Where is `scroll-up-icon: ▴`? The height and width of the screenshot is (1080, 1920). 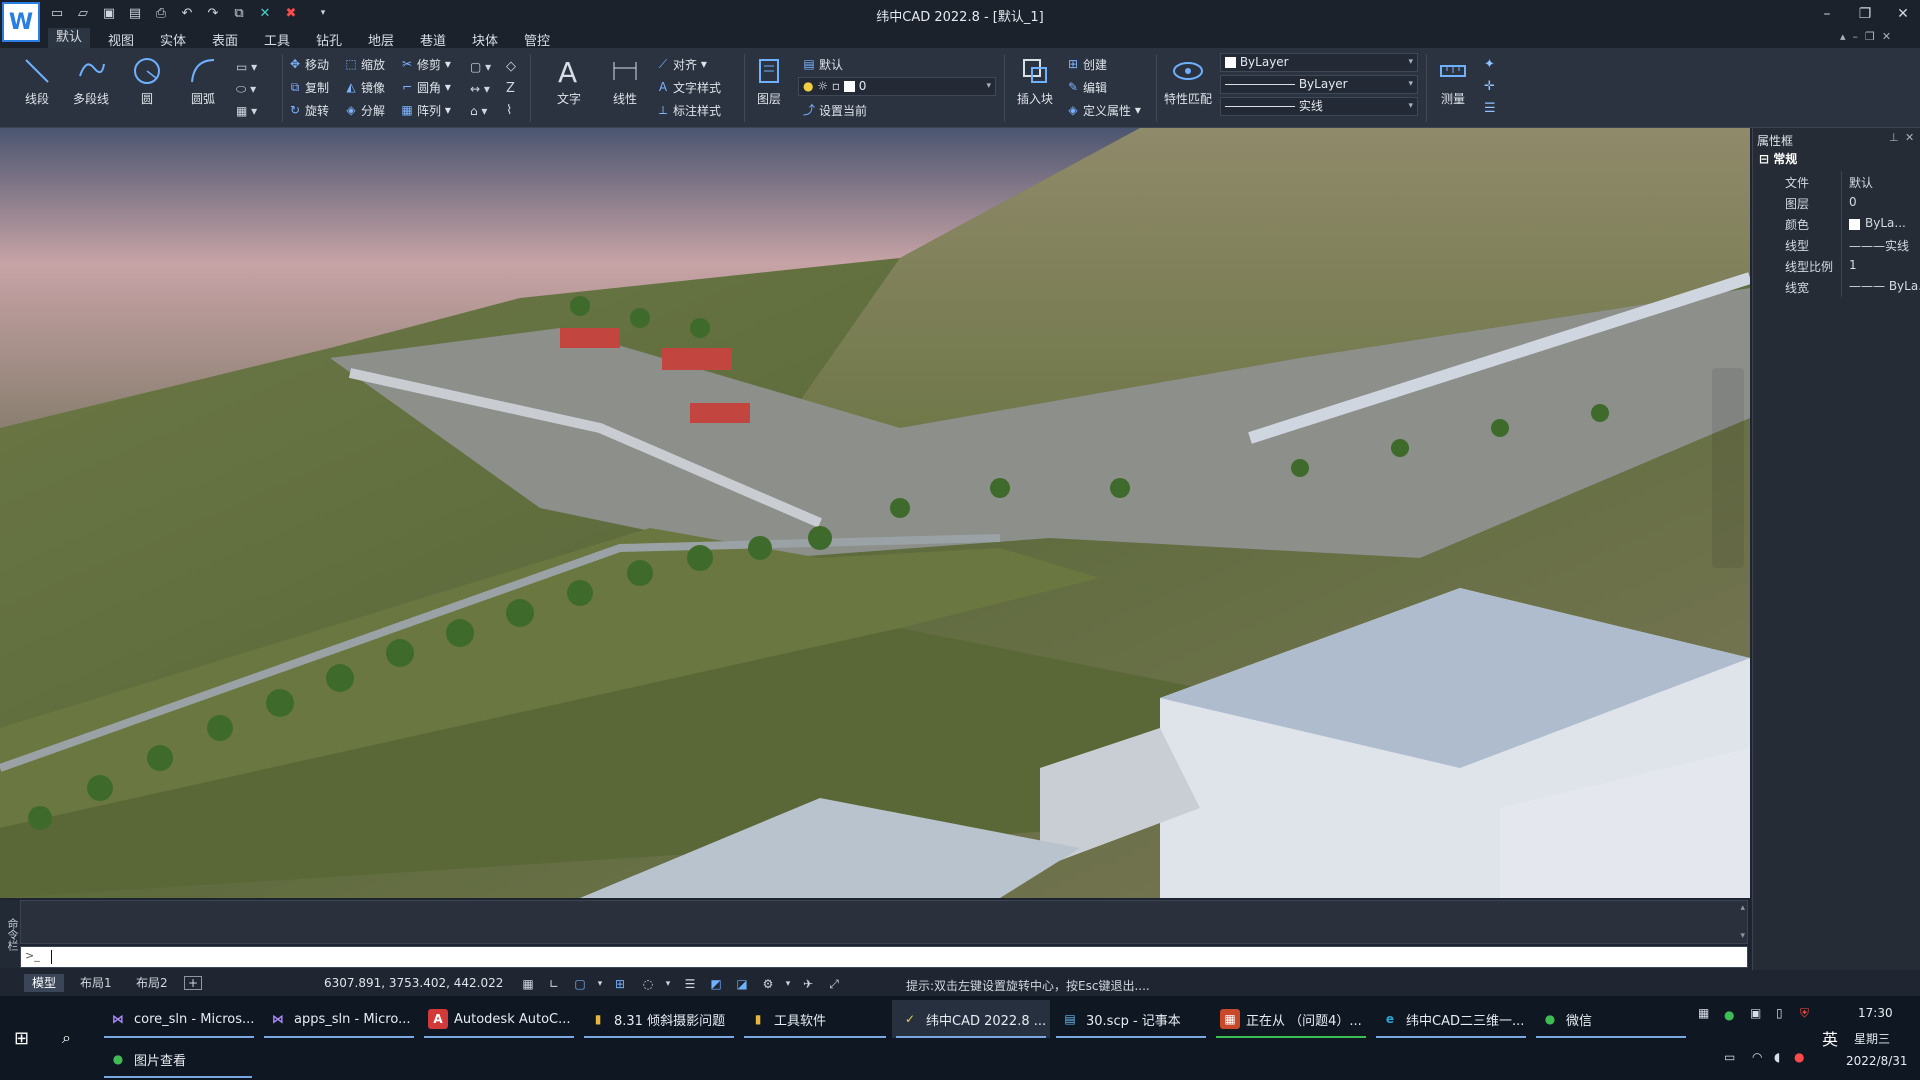
scroll-up-icon: ▴ is located at coordinates (1742, 908).